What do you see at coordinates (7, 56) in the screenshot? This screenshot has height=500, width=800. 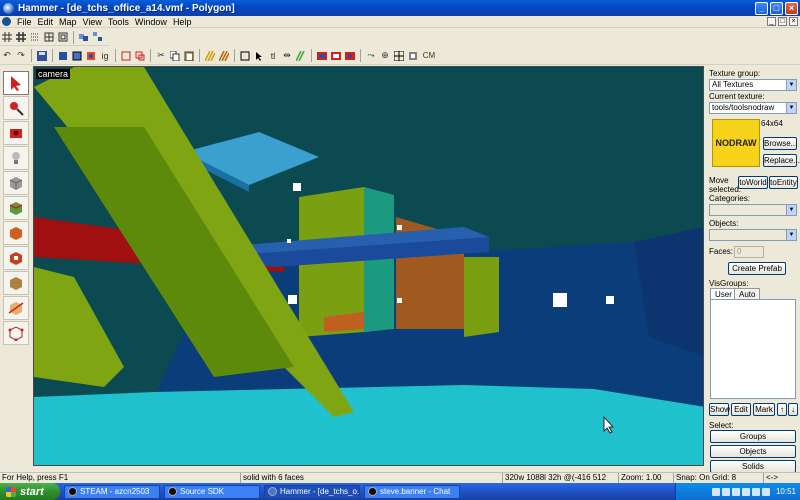 I see `undo-button: ↶` at bounding box center [7, 56].